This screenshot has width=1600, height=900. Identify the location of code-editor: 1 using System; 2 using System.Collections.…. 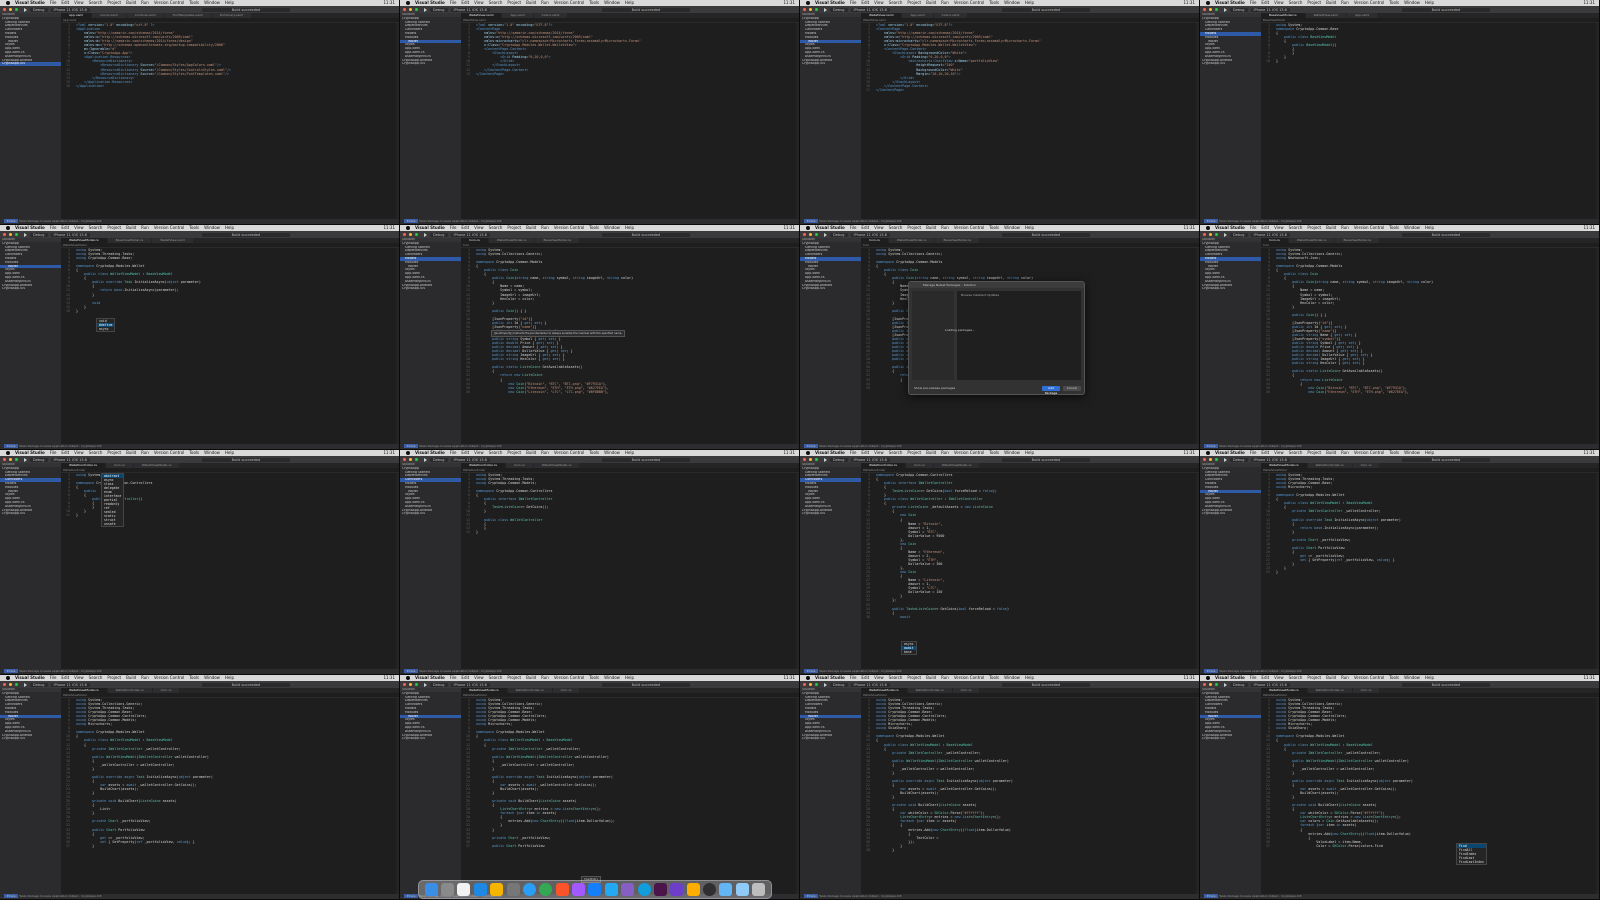
(1428, 796).